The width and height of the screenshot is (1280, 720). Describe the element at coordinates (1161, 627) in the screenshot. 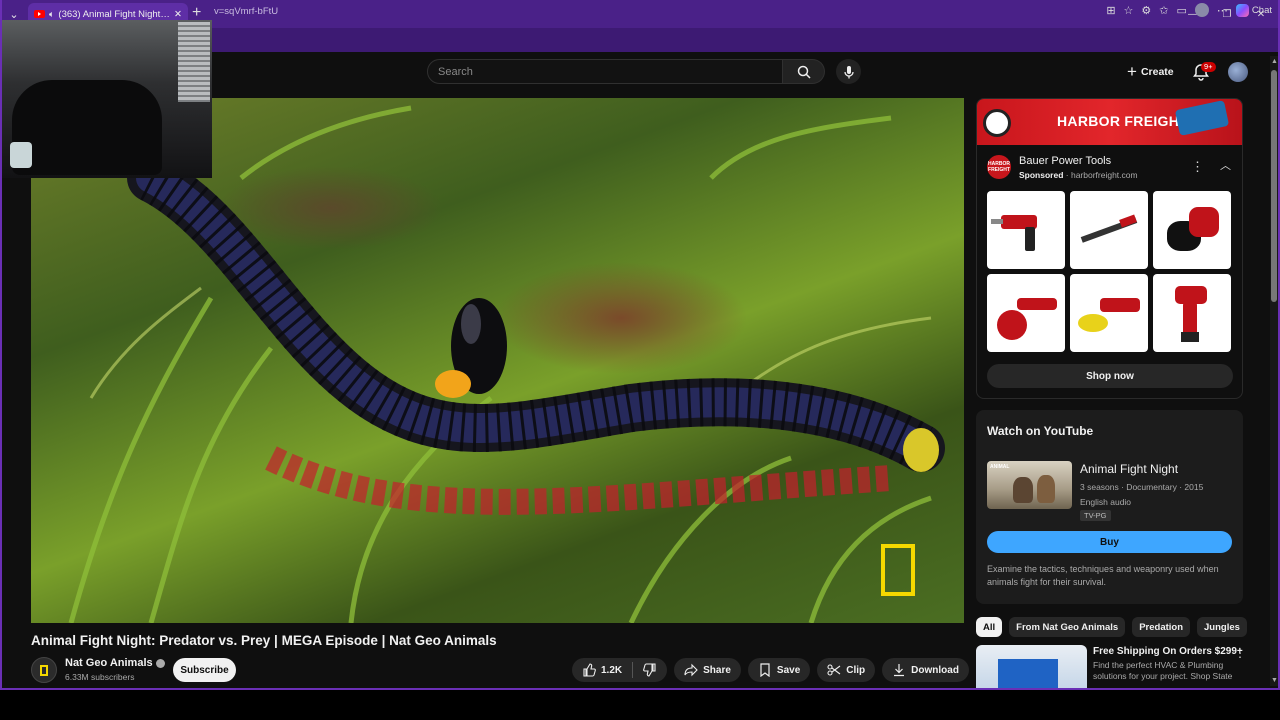

I see `chip-predation: Predation` at that location.